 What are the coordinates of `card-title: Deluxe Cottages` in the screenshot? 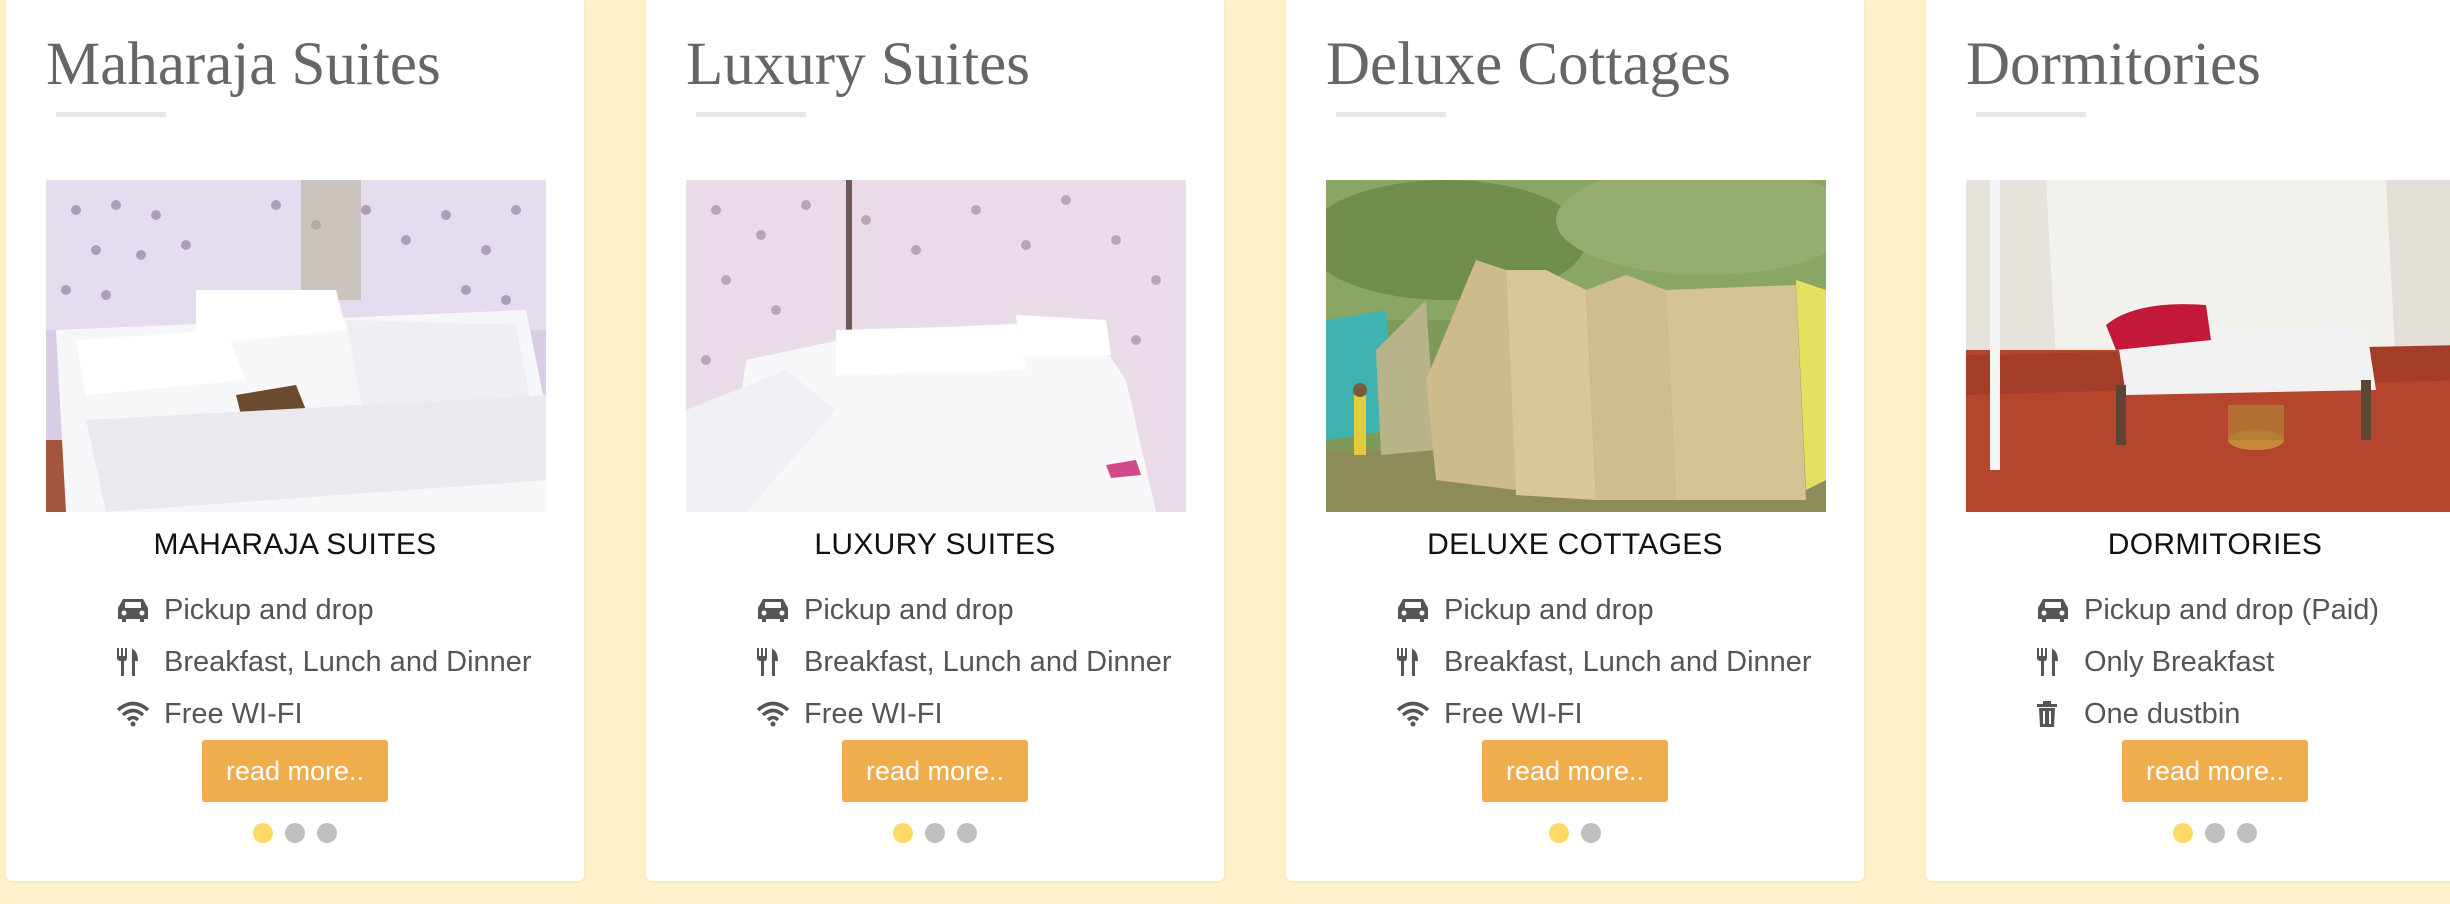 It's located at (1528, 64).